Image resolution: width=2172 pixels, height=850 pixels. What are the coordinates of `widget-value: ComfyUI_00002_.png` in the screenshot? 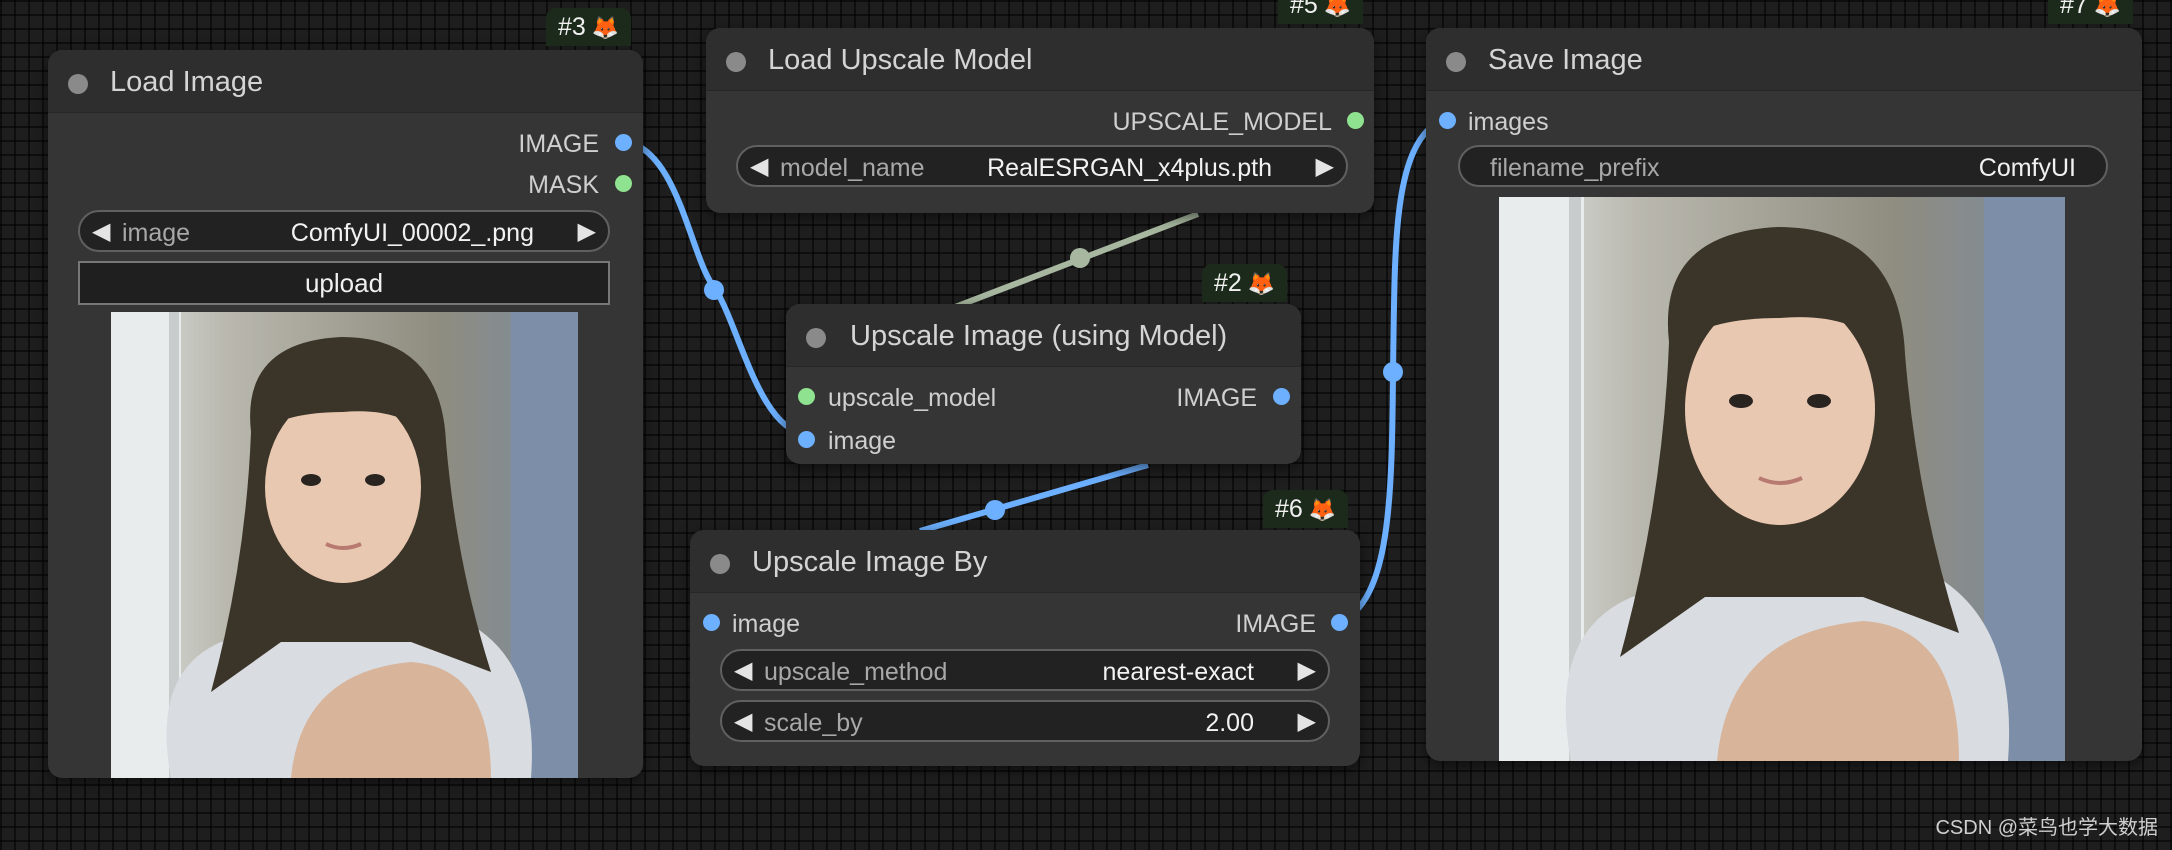 It's located at (412, 233).